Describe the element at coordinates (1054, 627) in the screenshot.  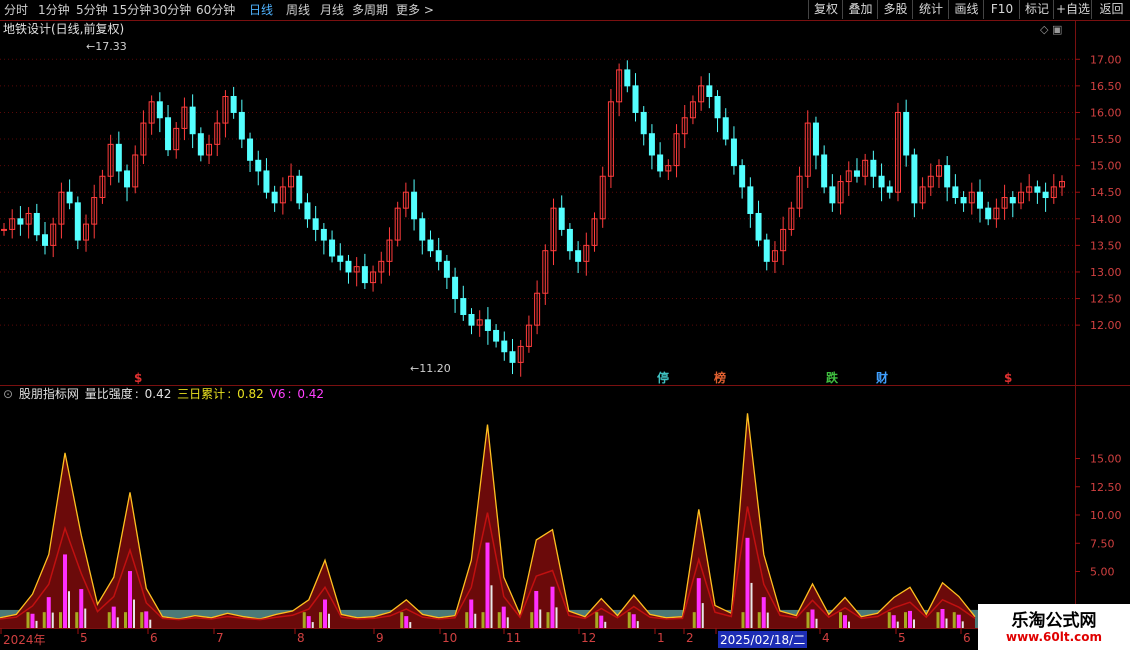
I see `watermark: 乐淘公式网 www.60lt.com` at that location.